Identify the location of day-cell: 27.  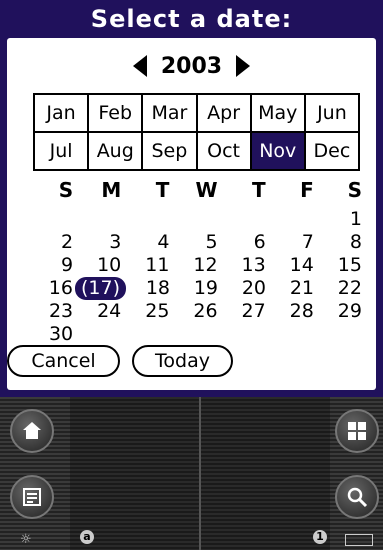
(244, 311).